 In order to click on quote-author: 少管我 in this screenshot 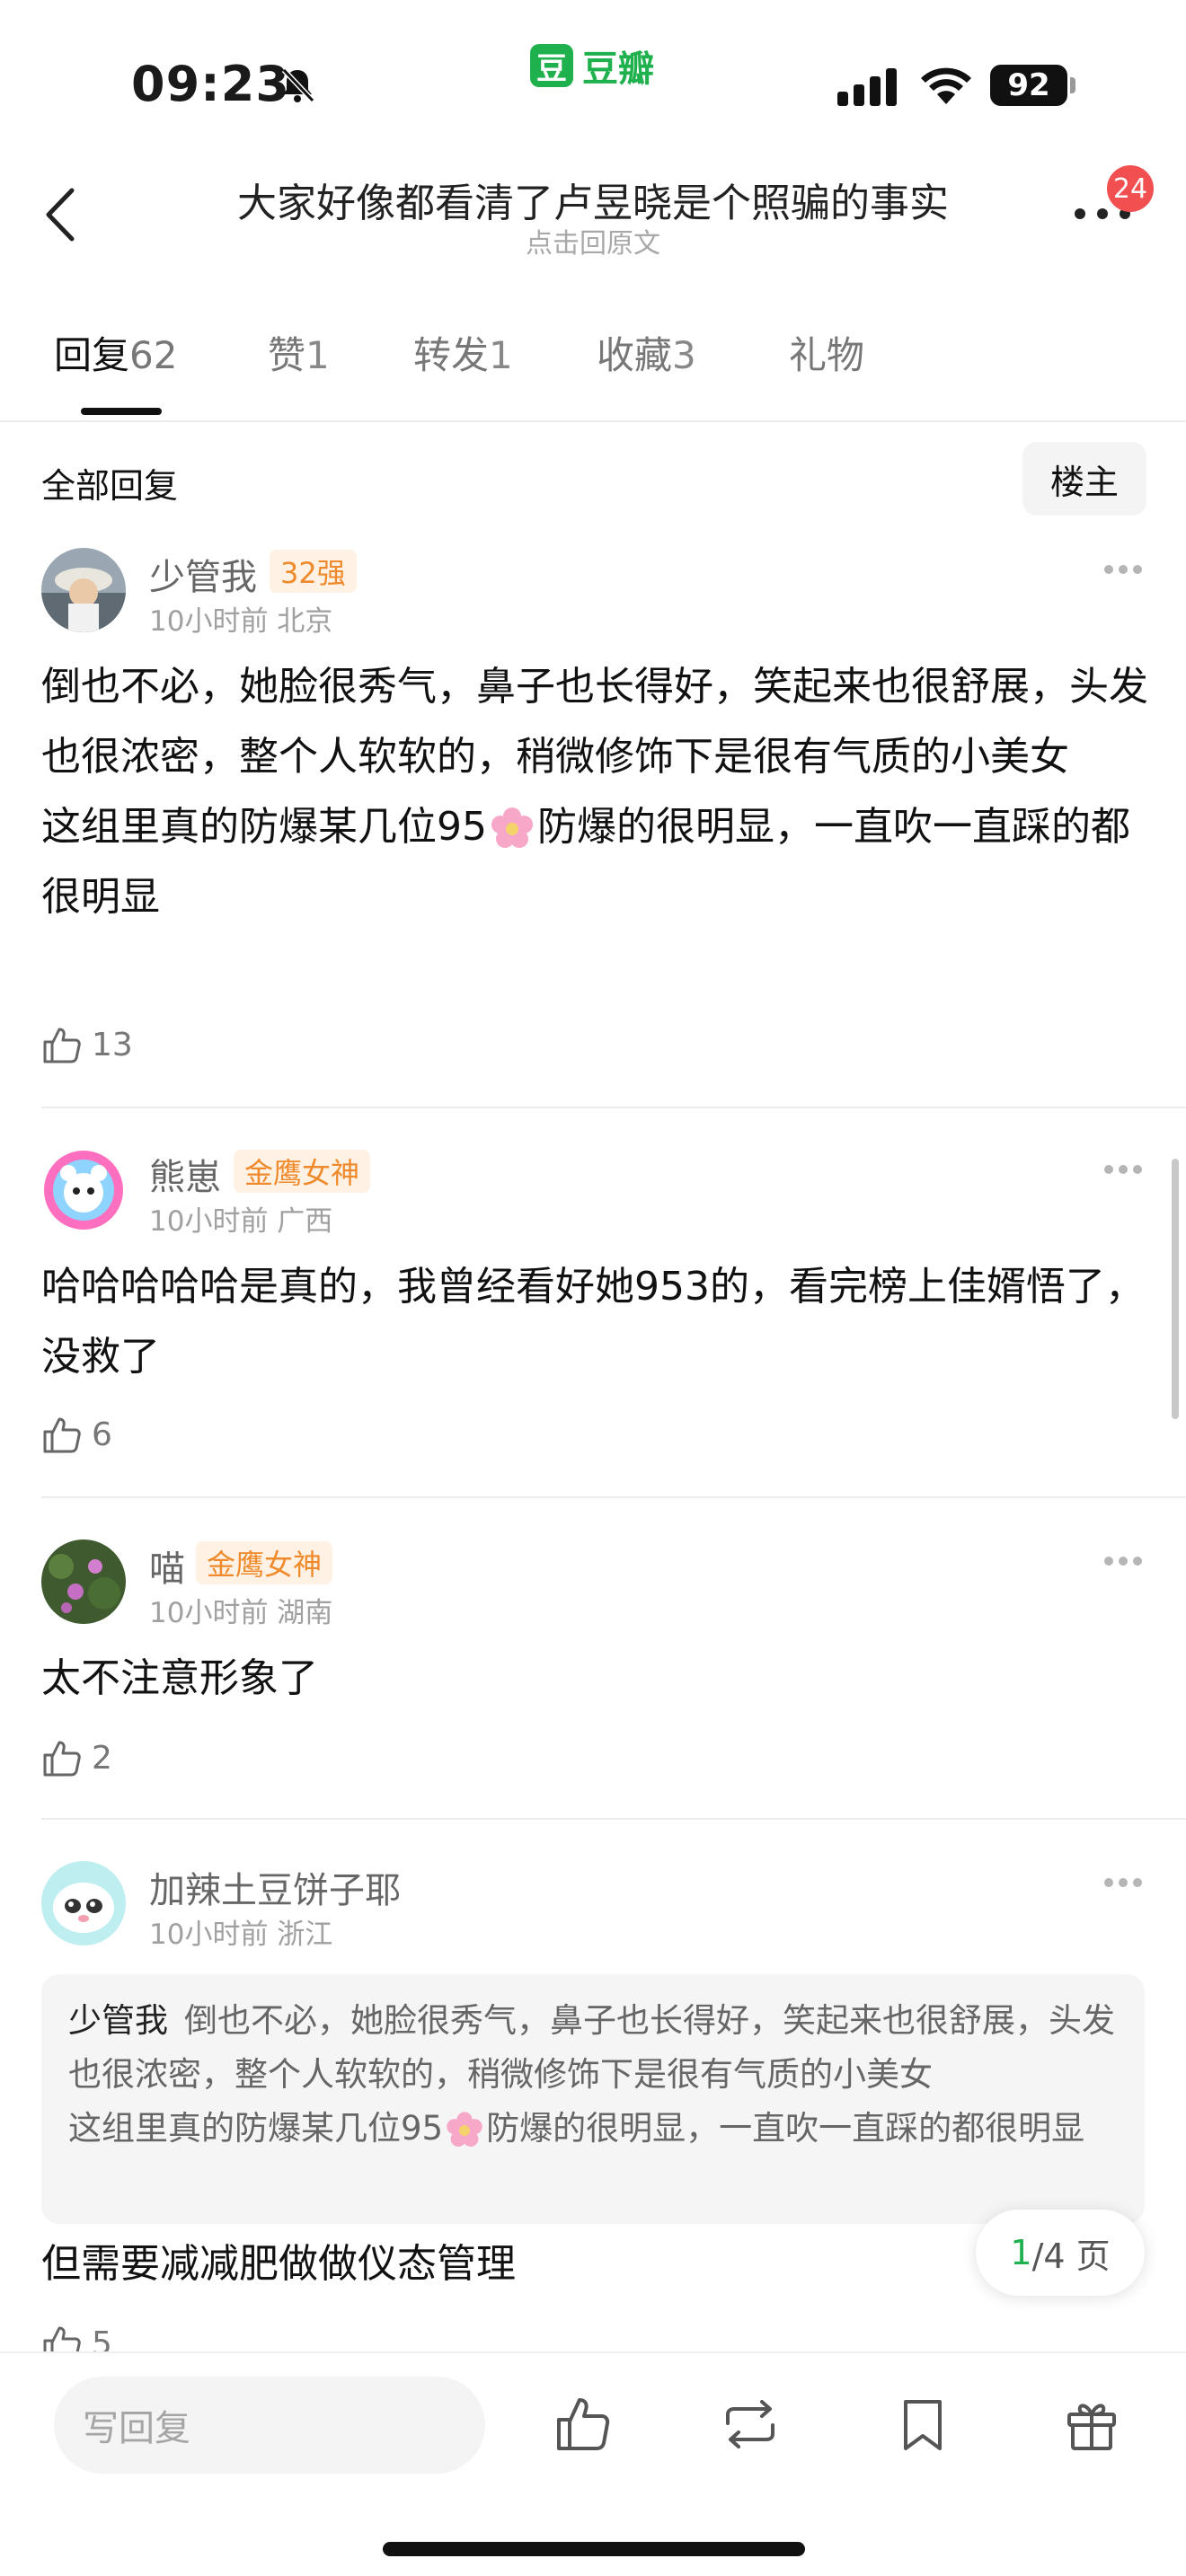, I will do `click(118, 2020)`.